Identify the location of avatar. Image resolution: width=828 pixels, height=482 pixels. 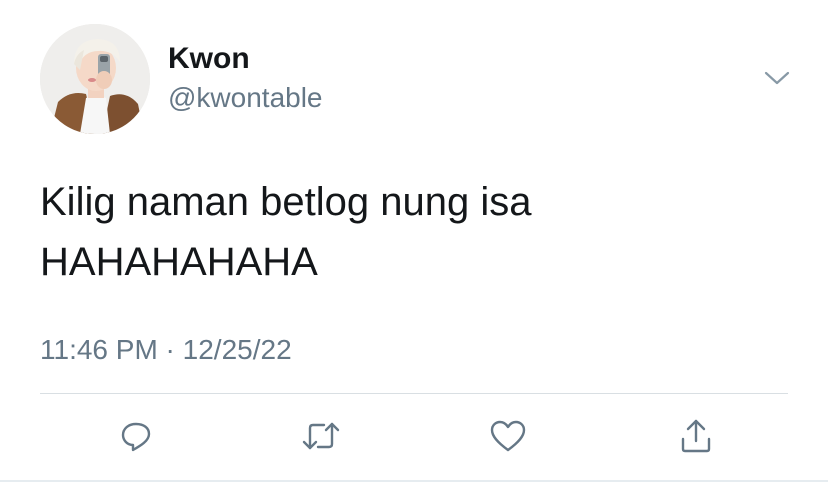
(95, 79).